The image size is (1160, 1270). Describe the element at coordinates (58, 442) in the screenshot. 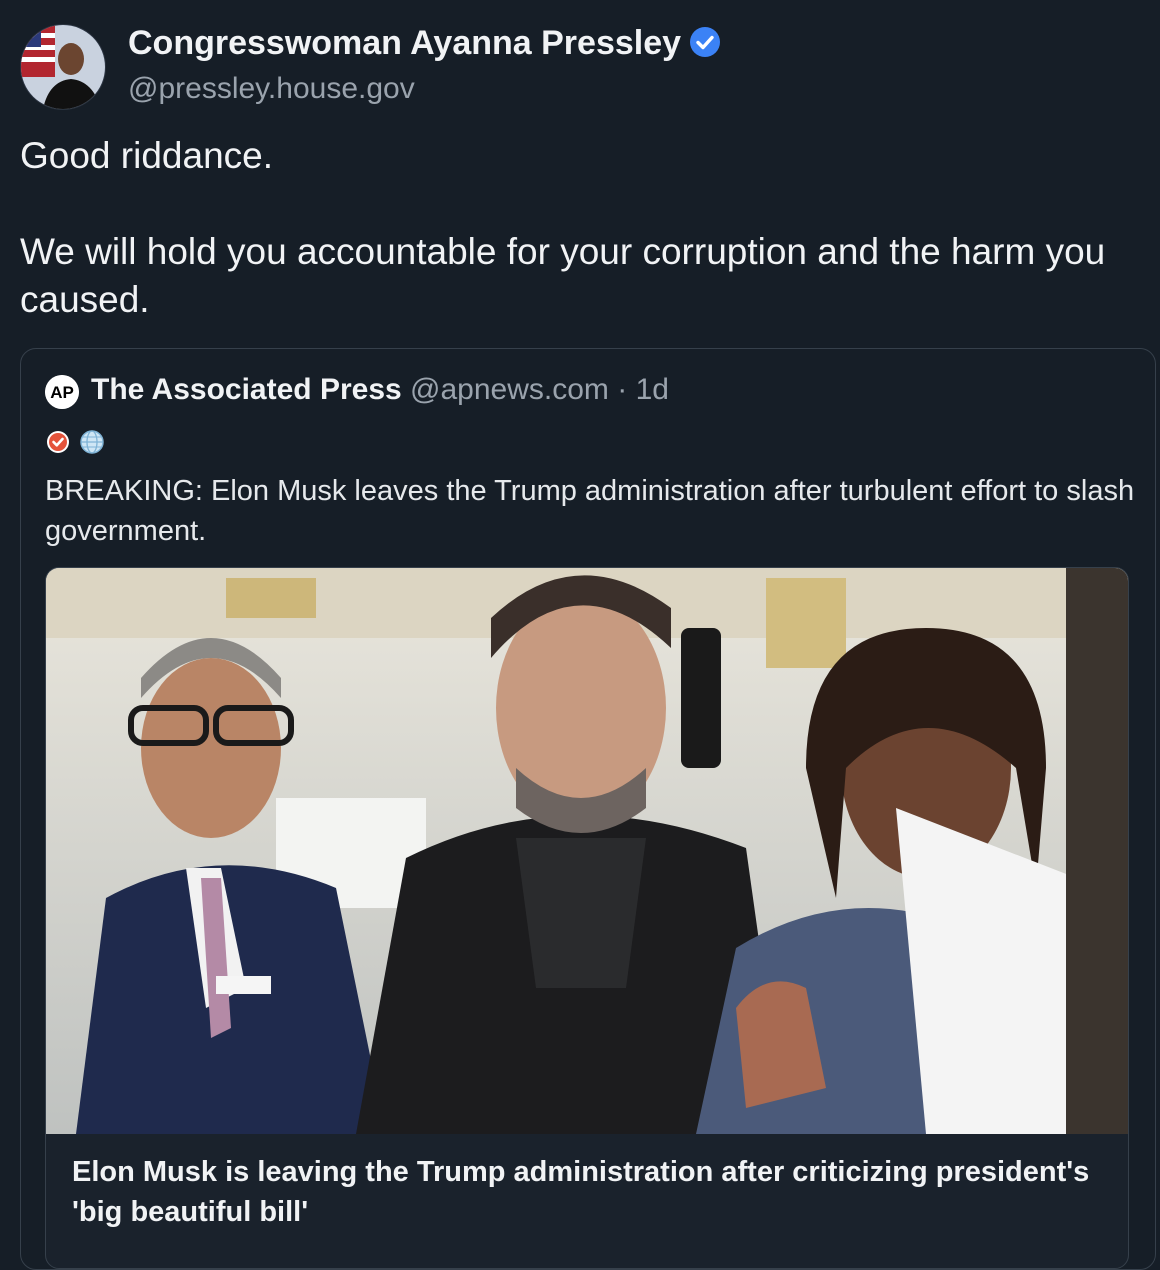

I see `verified-check-badge-icon` at that location.